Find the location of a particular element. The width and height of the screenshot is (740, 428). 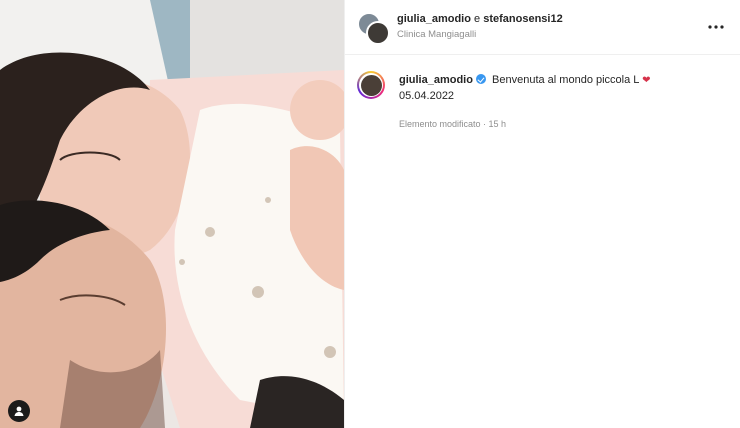

user-tag-button is located at coordinates (19, 411).